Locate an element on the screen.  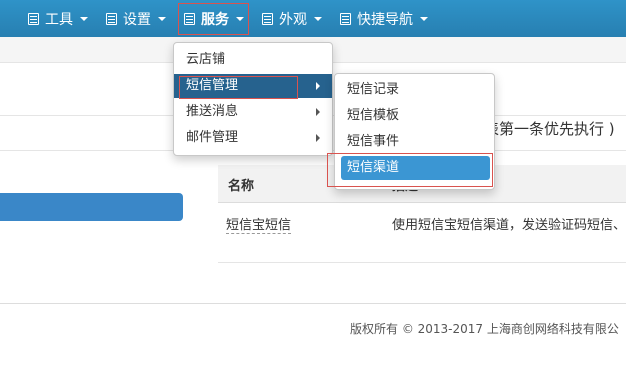
nav-tools: 工具 is located at coordinates (58, 18).